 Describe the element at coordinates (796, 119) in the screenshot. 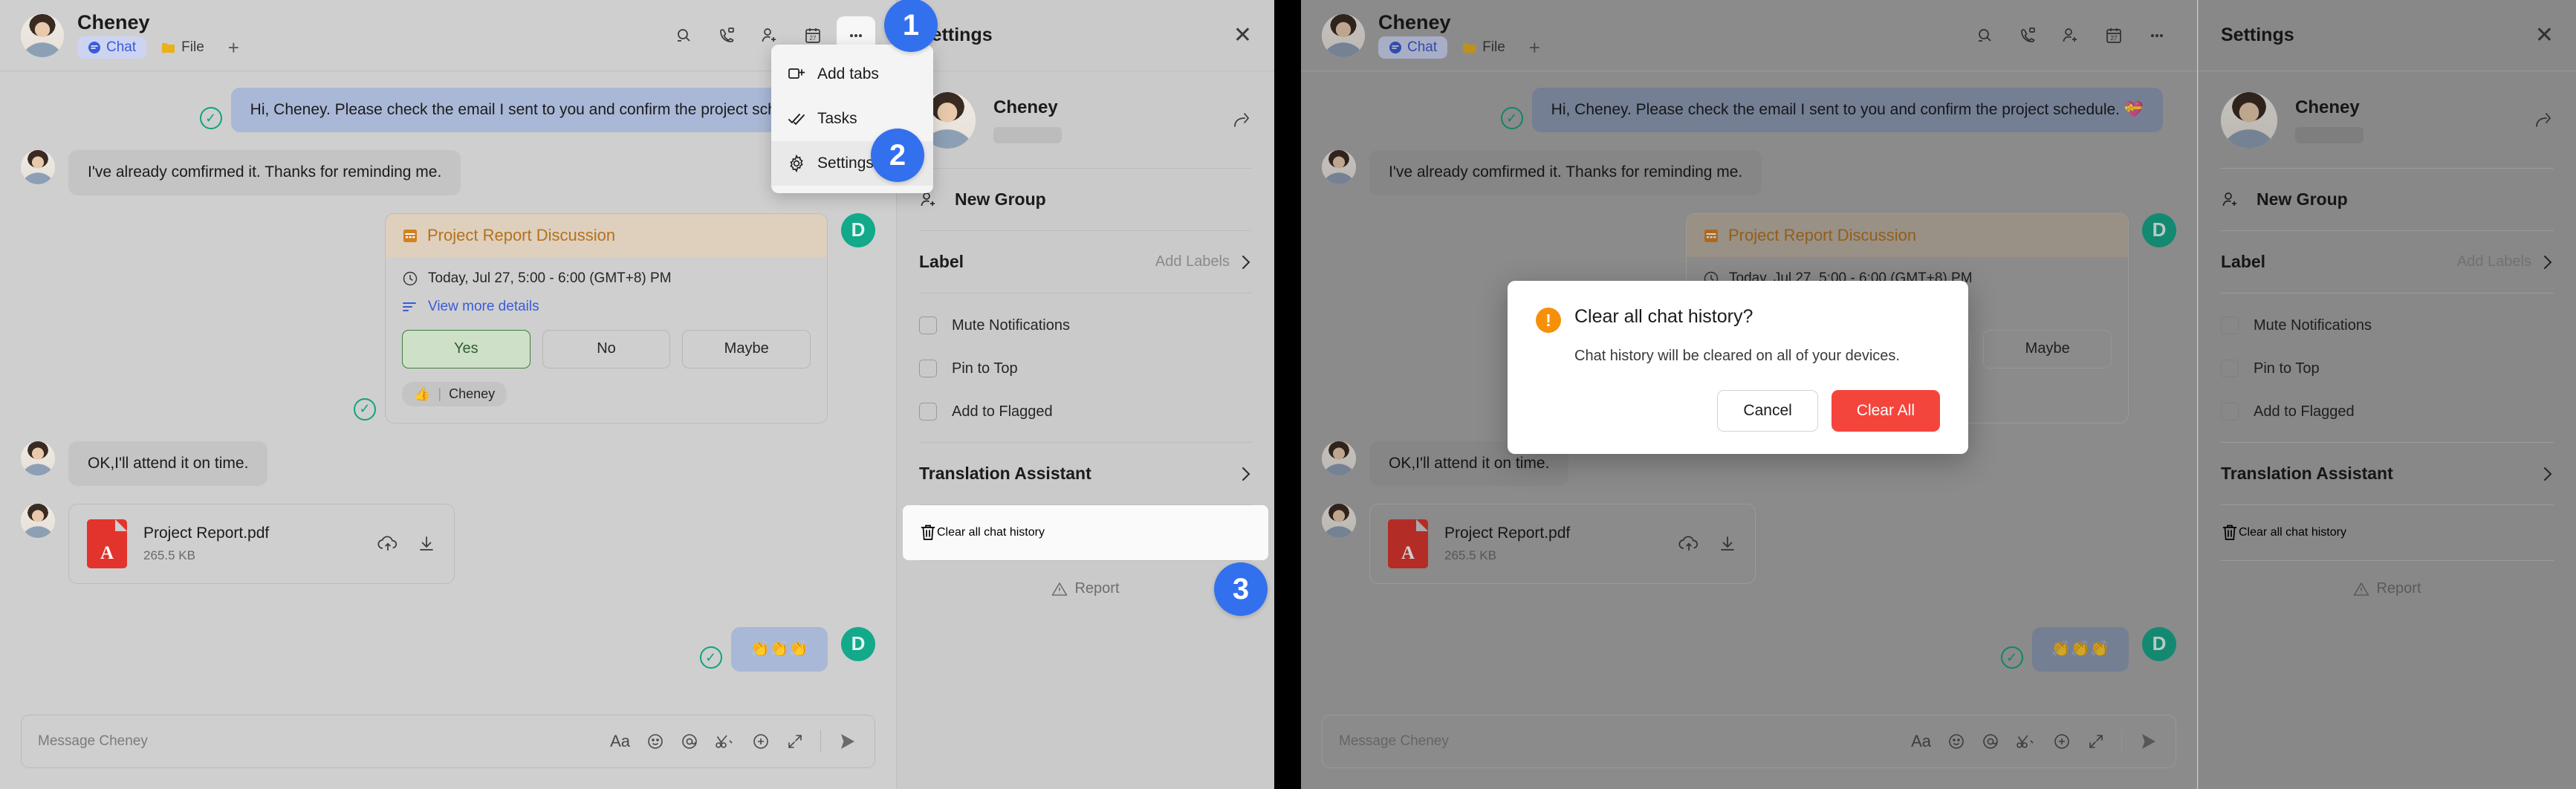

I see `tasks-icon` at that location.